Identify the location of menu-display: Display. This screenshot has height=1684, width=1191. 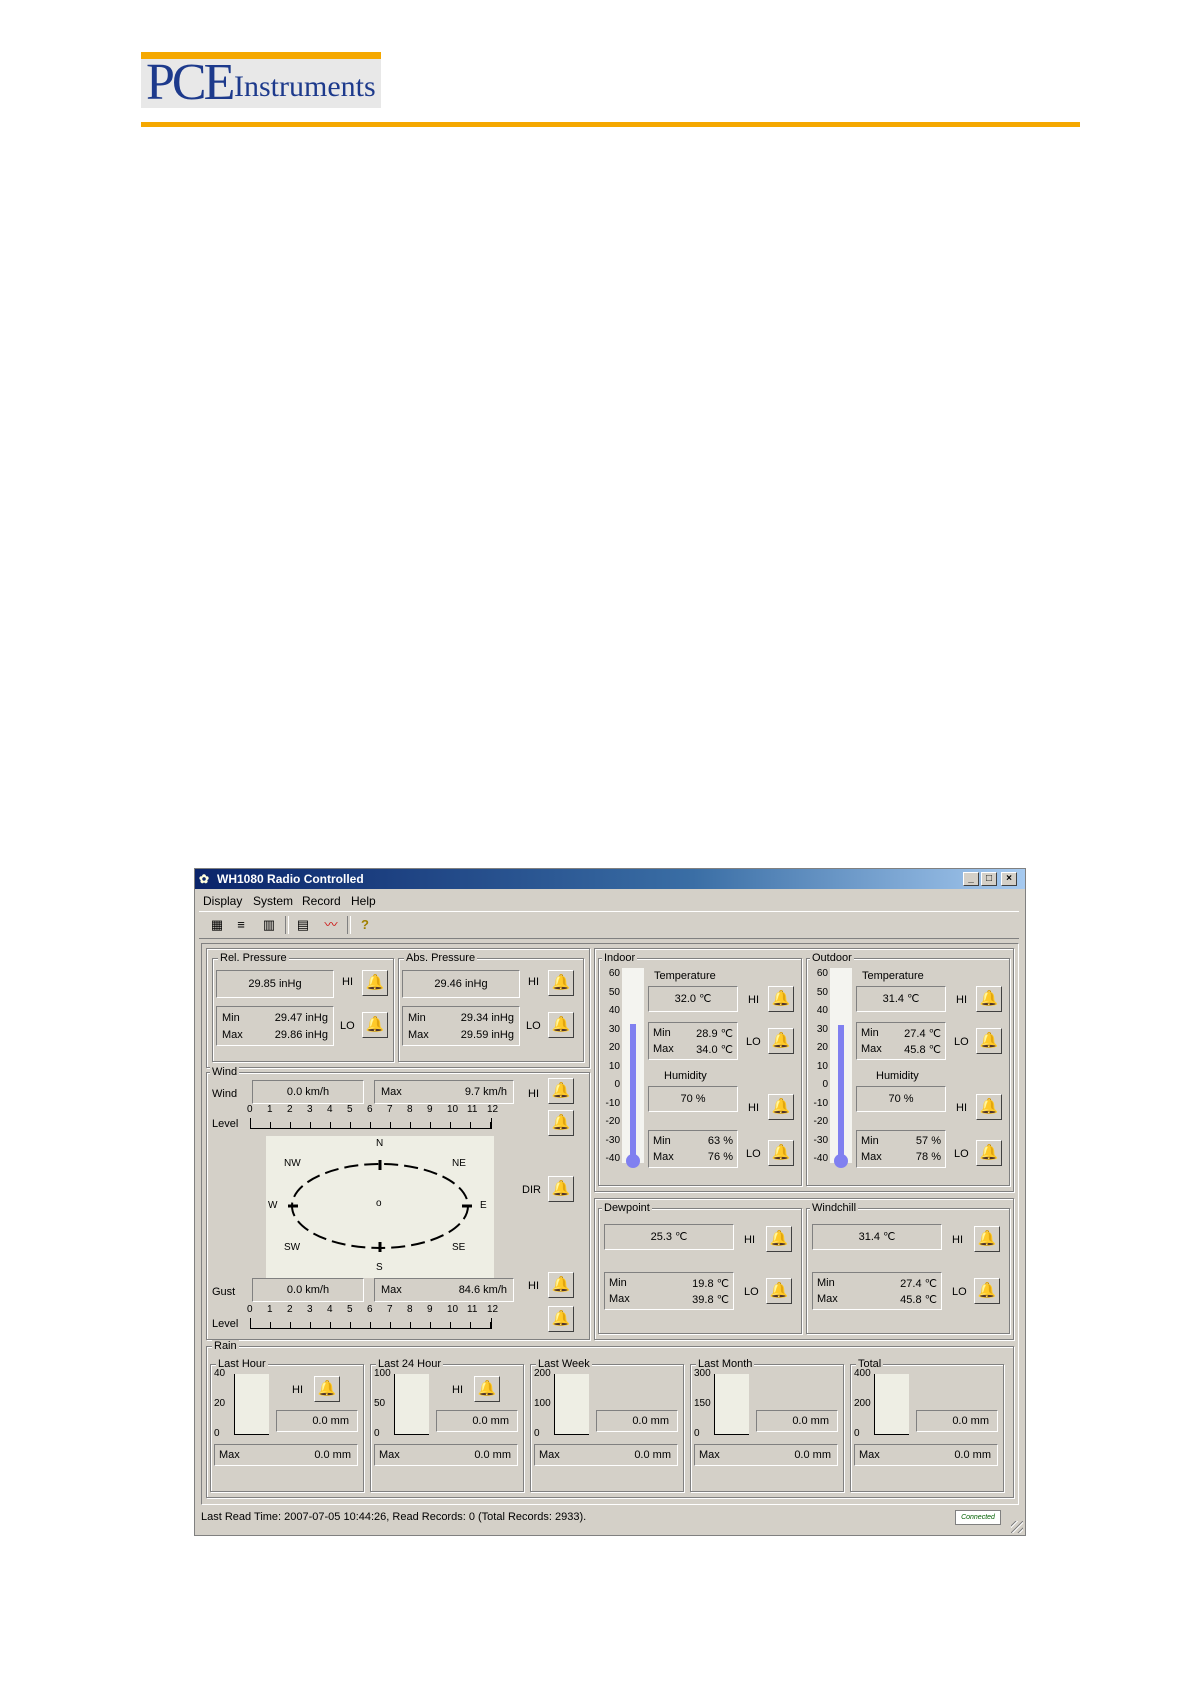
(222, 901).